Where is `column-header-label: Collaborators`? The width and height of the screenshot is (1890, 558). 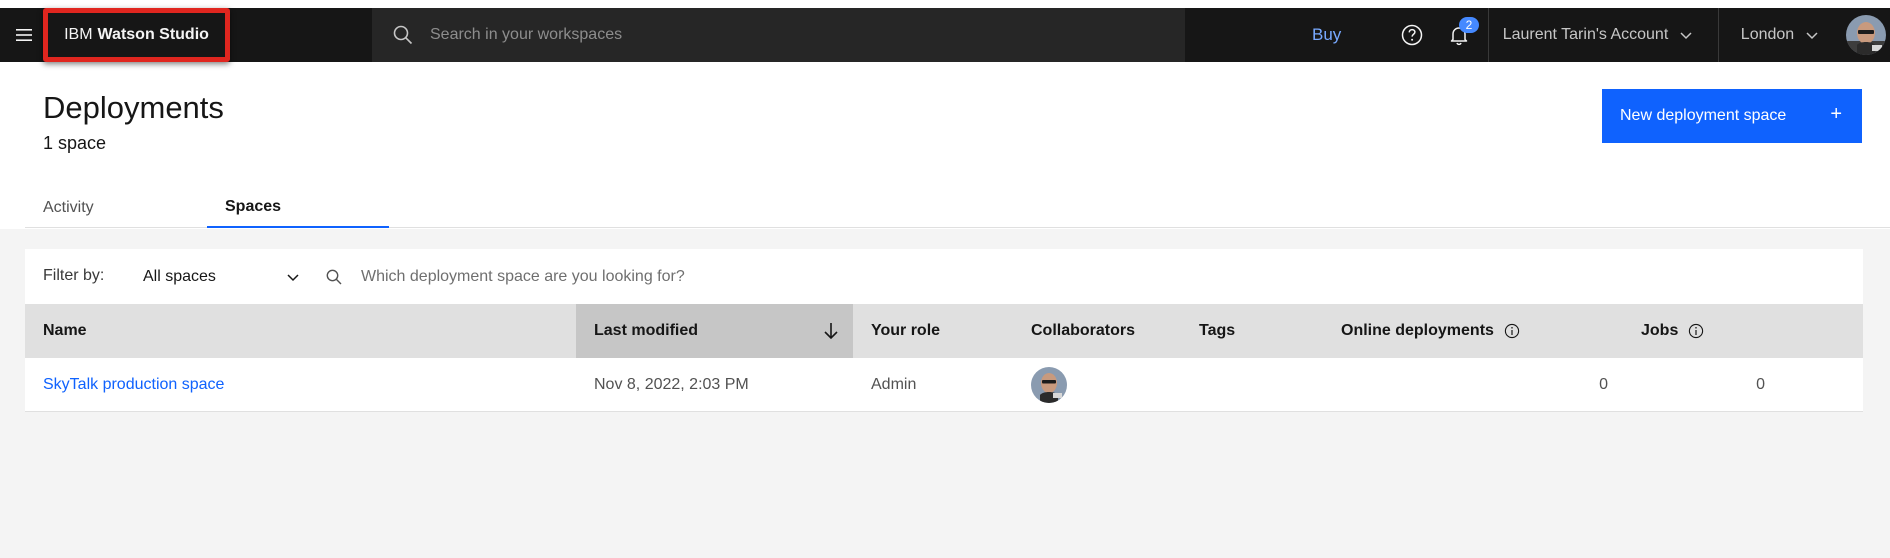 column-header-label: Collaborators is located at coordinates (1083, 330).